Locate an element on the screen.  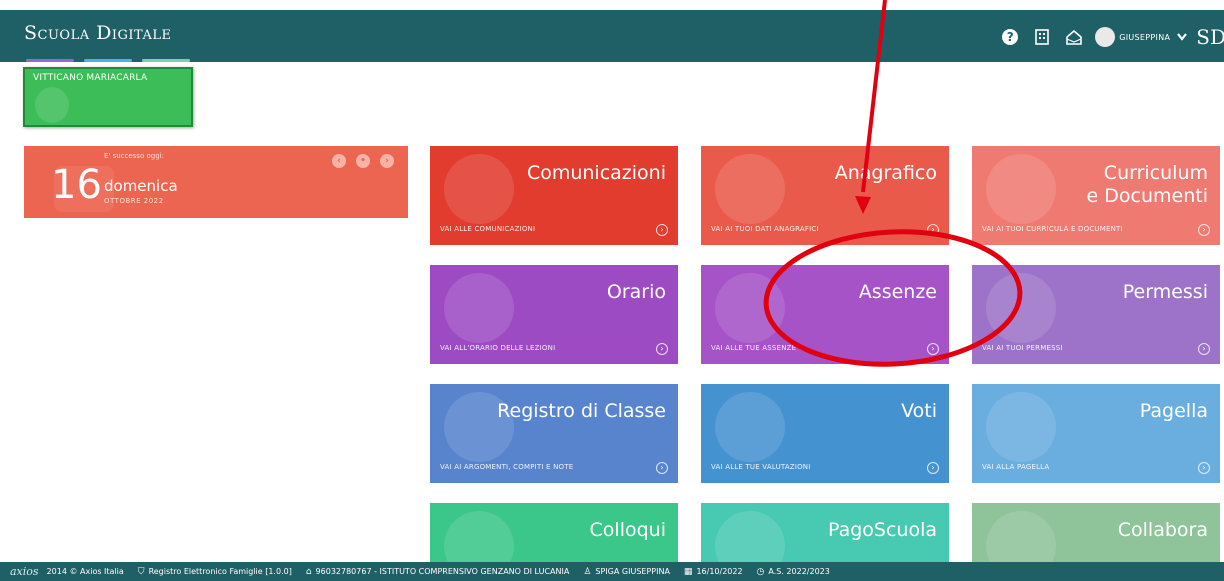
tile-title-line2: e Documenti is located at coordinates (1147, 196).